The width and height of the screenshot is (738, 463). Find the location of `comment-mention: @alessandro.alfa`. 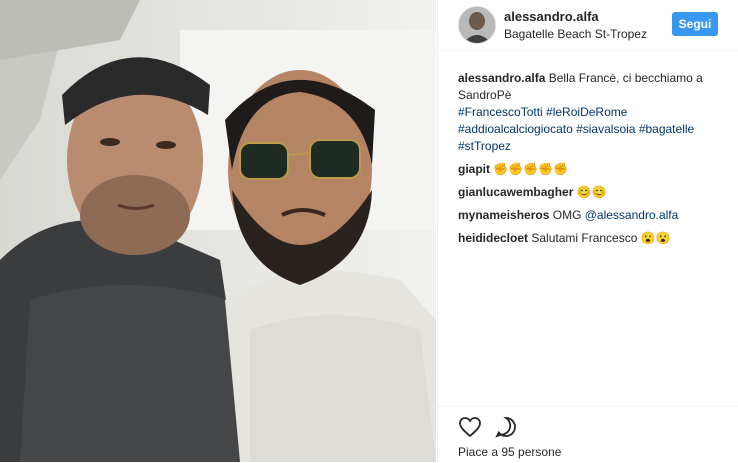

comment-mention: @alessandro.alfa is located at coordinates (632, 215).